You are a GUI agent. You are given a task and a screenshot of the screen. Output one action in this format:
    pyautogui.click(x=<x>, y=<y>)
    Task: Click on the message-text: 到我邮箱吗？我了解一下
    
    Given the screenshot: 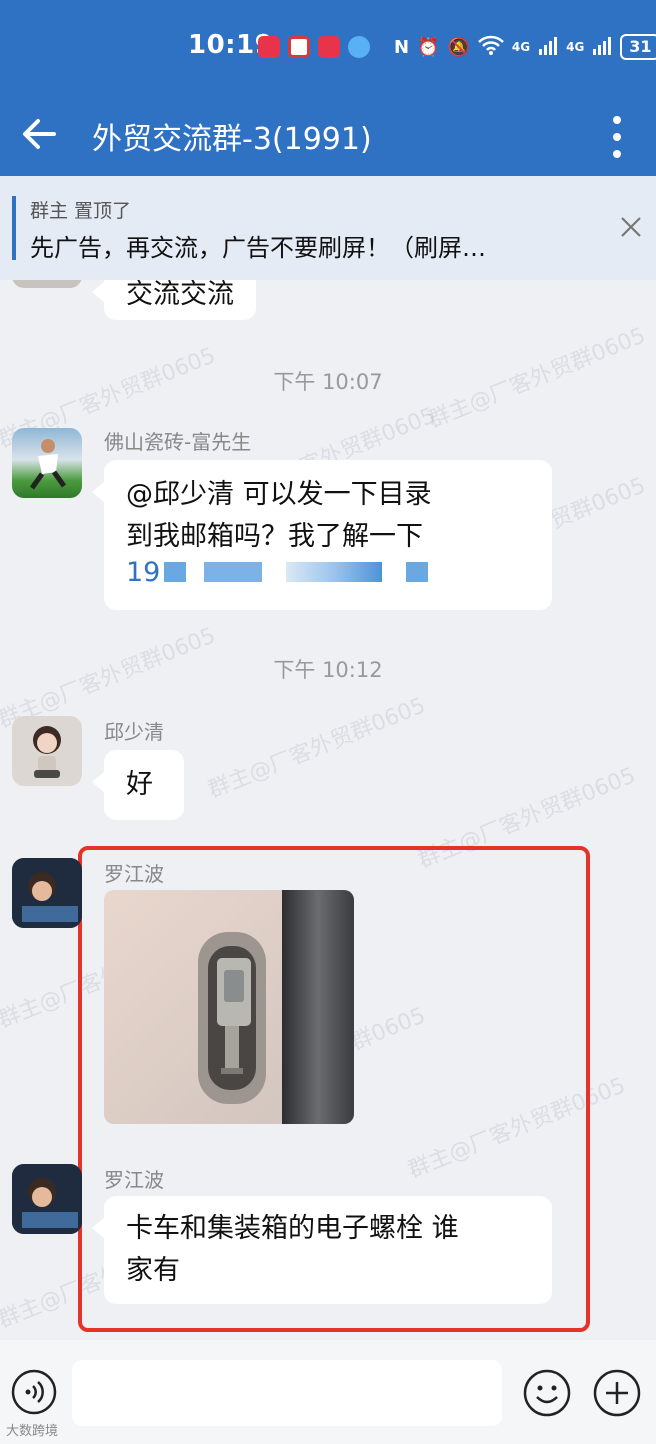 What is the action you would take?
    pyautogui.click(x=274, y=536)
    